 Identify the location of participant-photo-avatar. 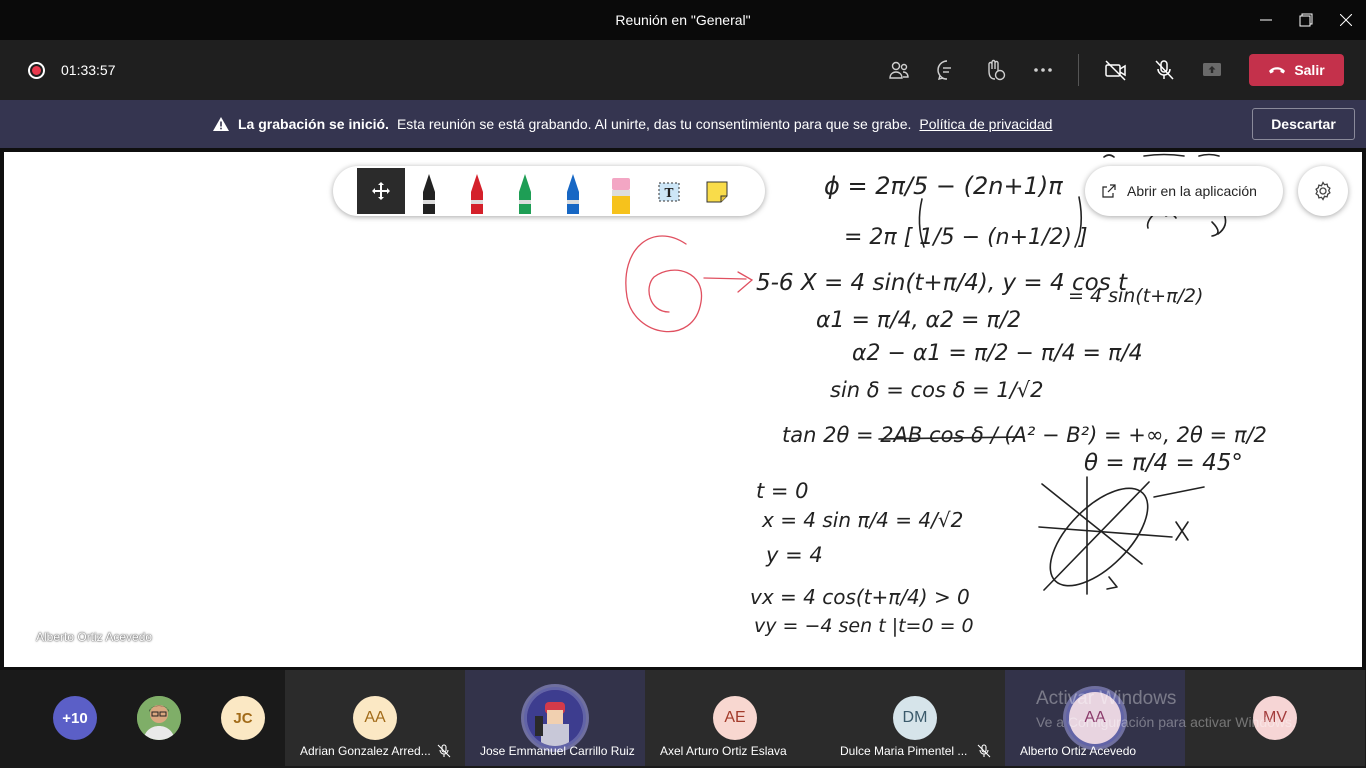
(159, 718).